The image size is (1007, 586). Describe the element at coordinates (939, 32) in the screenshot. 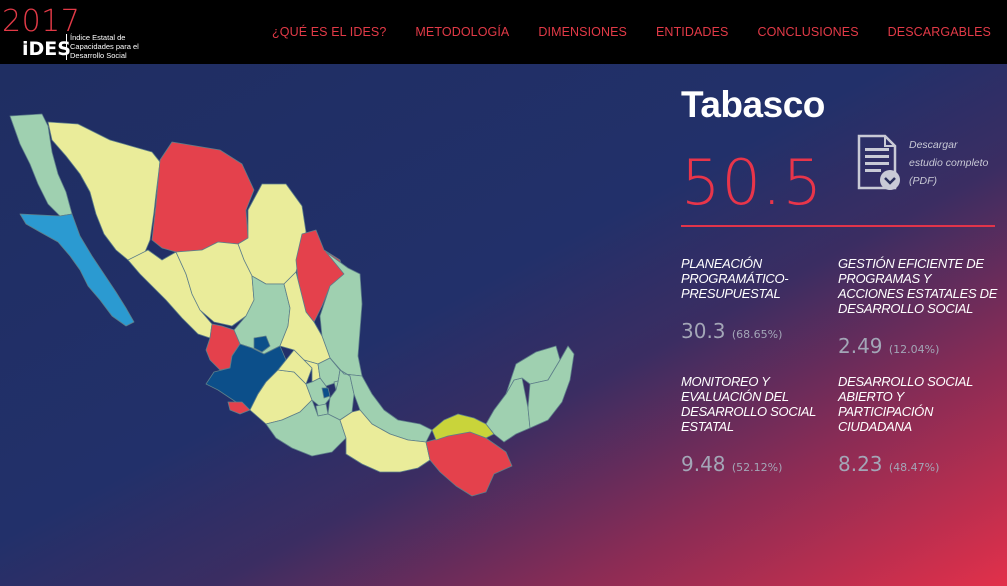

I see `nav-descargables: DESCARGABLES` at that location.